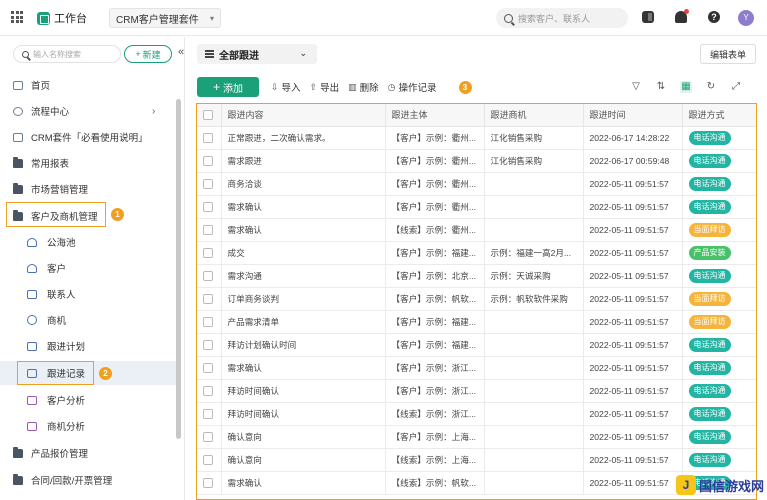  I want to click on sidebar-item-product-quote: 产品报价管理, so click(88, 453).